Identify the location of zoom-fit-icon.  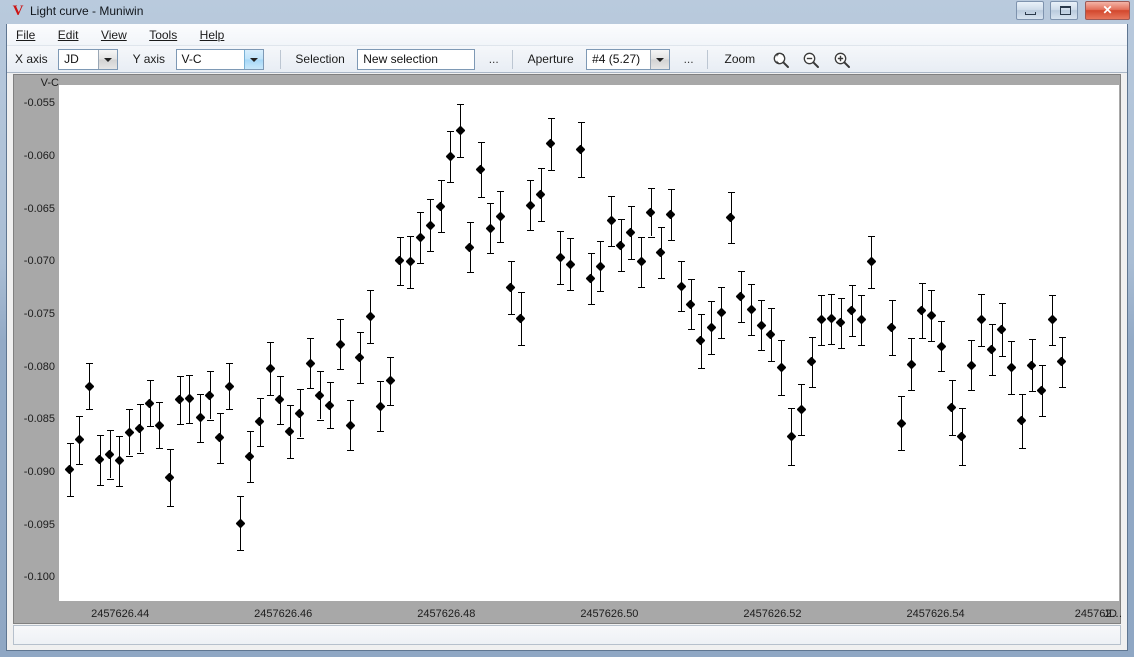
(781, 59).